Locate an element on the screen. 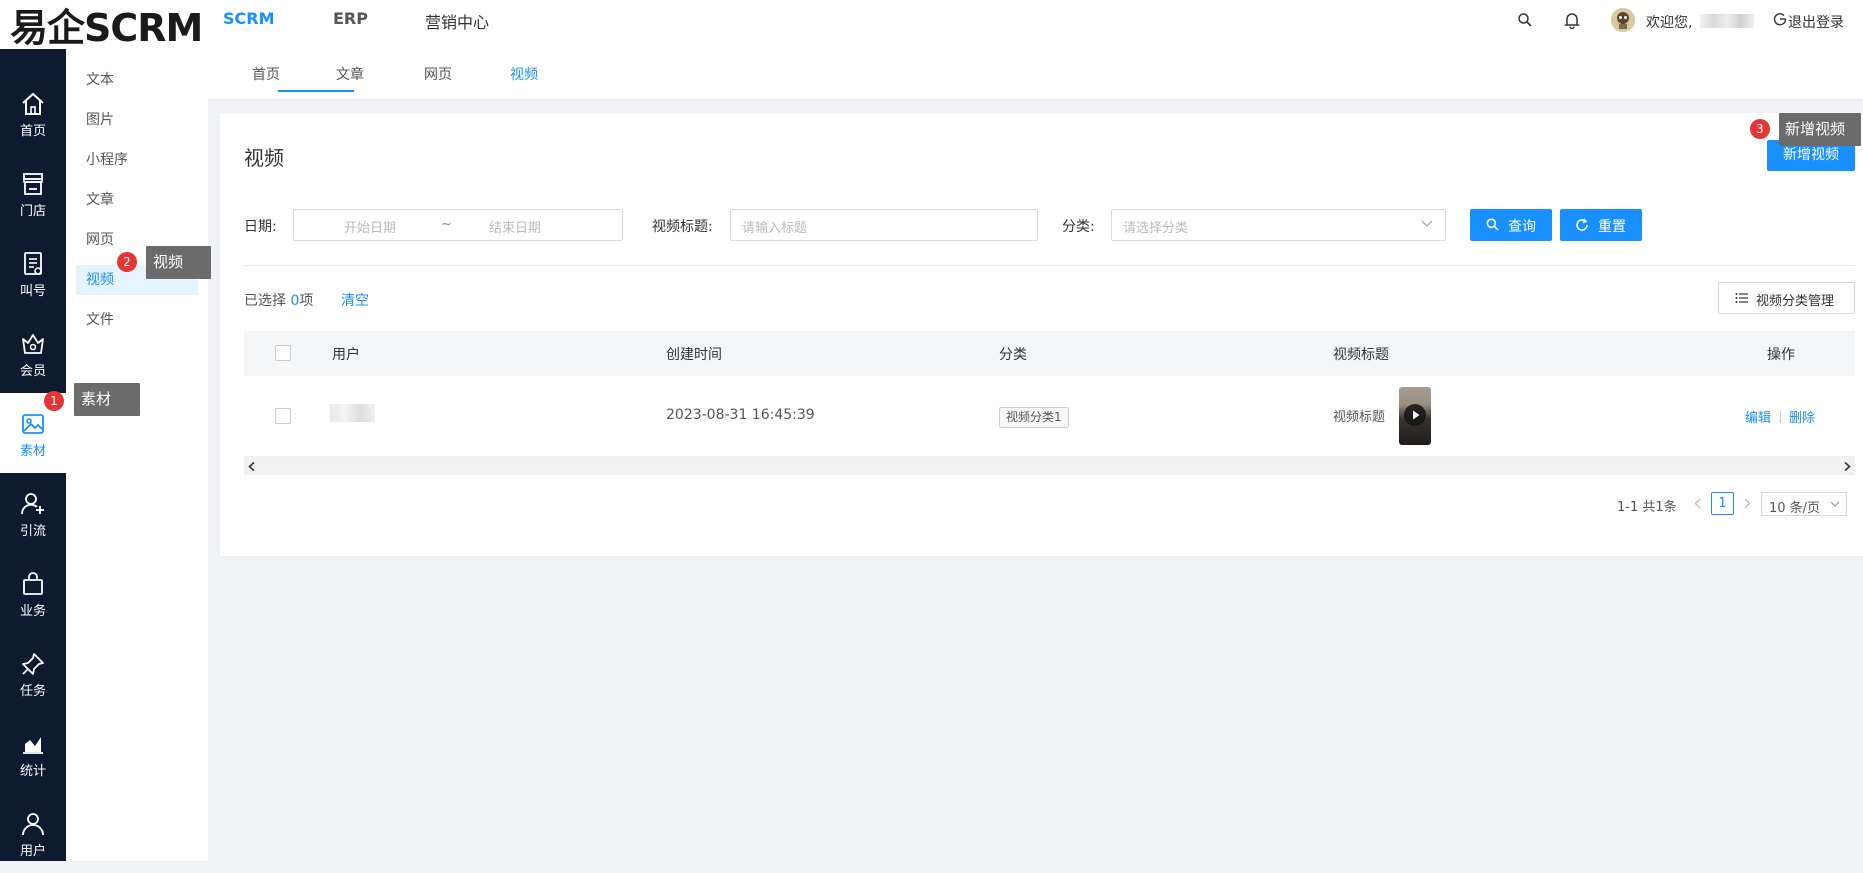 Image resolution: width=1863 pixels, height=873 pixels. annotation-callout-3: 新增视频 is located at coordinates (1820, 129).